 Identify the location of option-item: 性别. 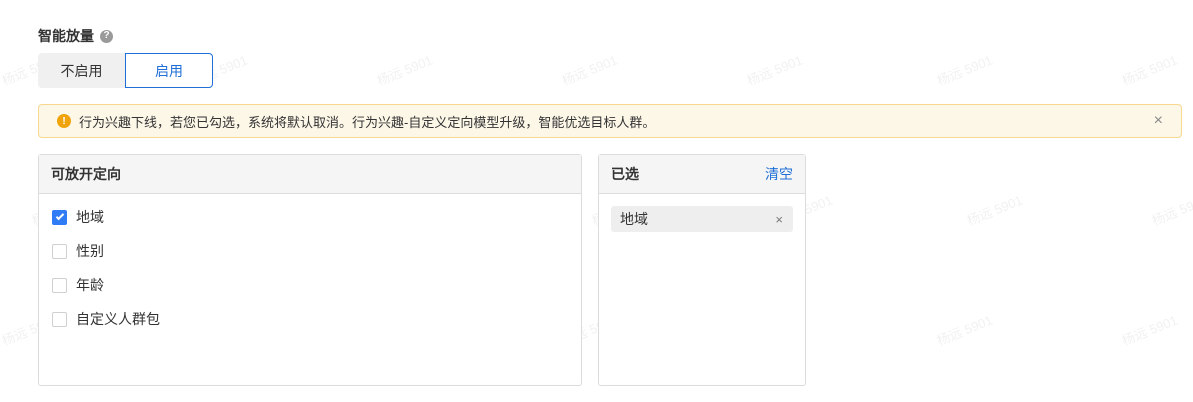
(310, 251).